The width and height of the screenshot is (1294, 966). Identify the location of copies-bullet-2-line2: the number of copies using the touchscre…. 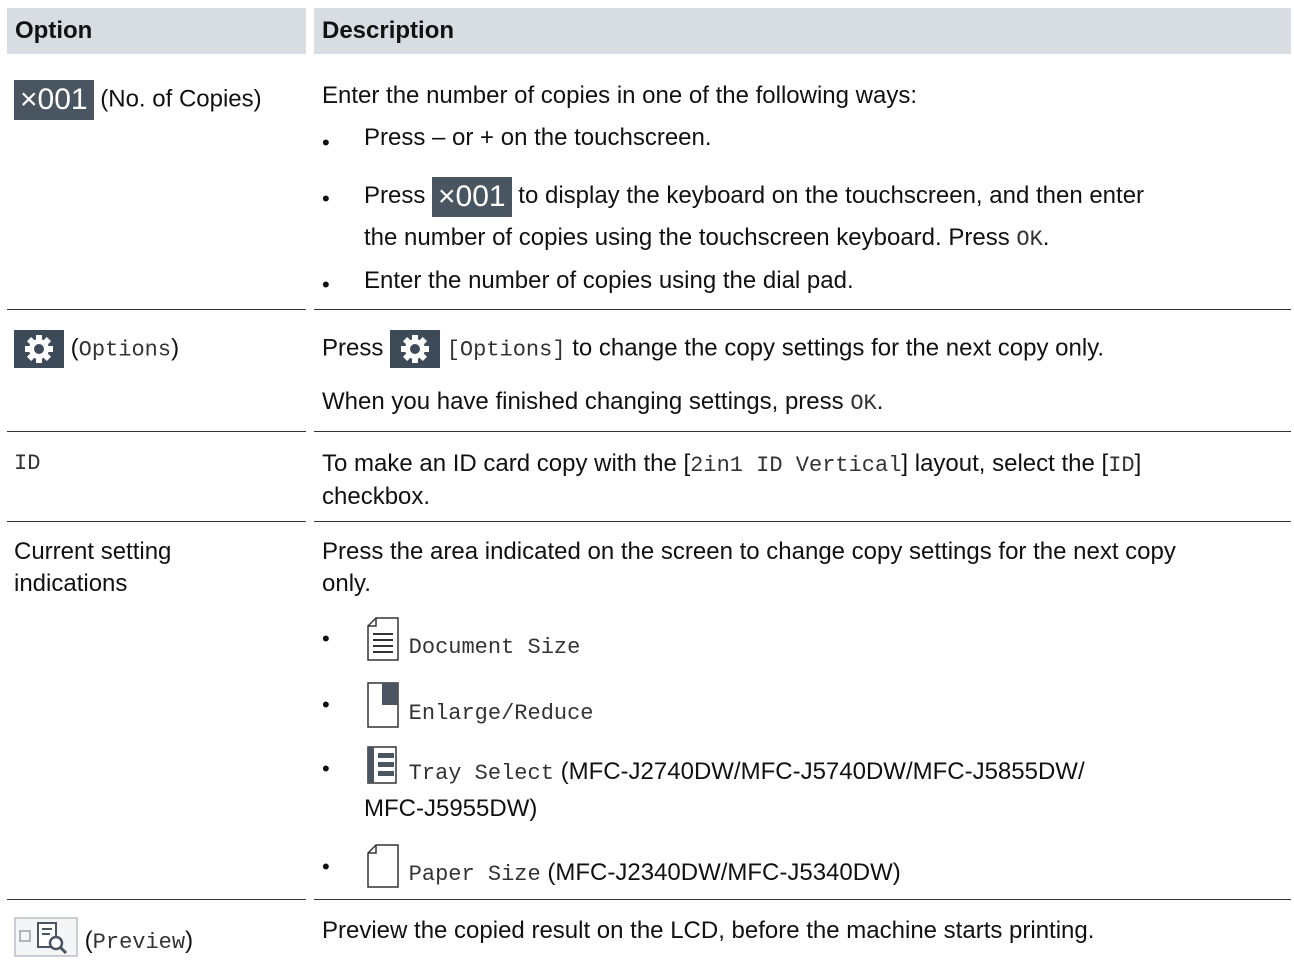
(707, 238).